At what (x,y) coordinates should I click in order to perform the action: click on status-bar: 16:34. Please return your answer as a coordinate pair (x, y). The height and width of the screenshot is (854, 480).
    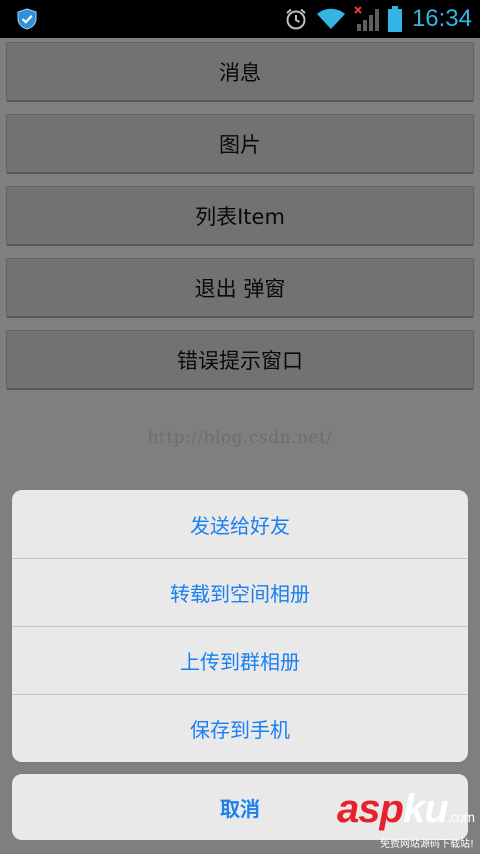
    Looking at the image, I should click on (240, 19).